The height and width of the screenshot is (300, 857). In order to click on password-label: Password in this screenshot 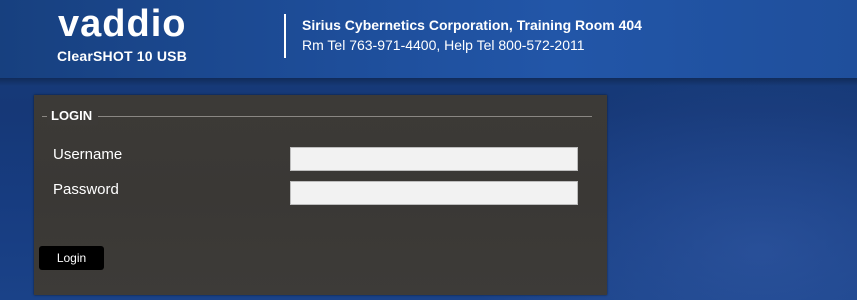, I will do `click(86, 189)`.